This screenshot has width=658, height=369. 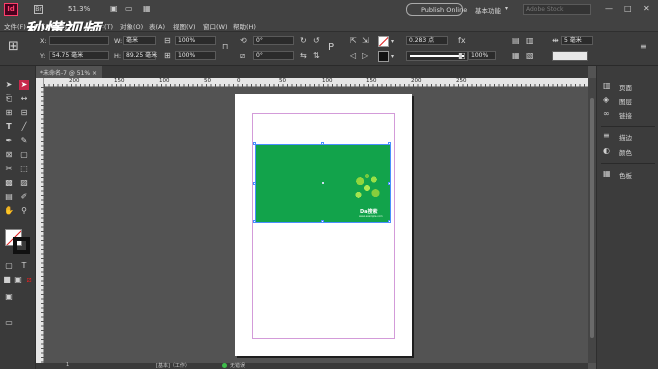 I want to click on panel-item-color: ◐ 颜色, so click(x=627, y=151).